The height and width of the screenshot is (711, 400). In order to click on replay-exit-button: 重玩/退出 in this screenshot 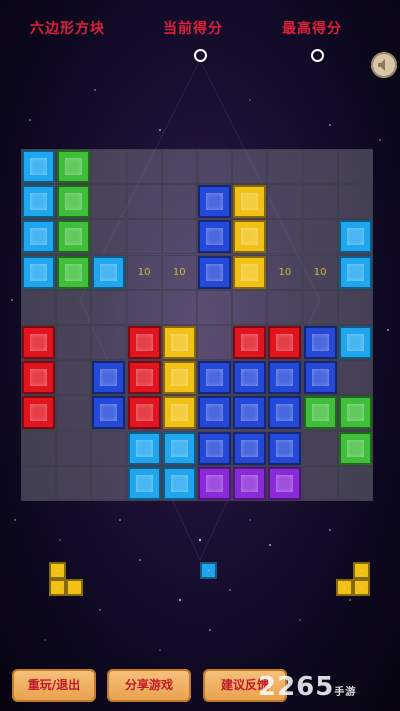, I will do `click(54, 685)`.